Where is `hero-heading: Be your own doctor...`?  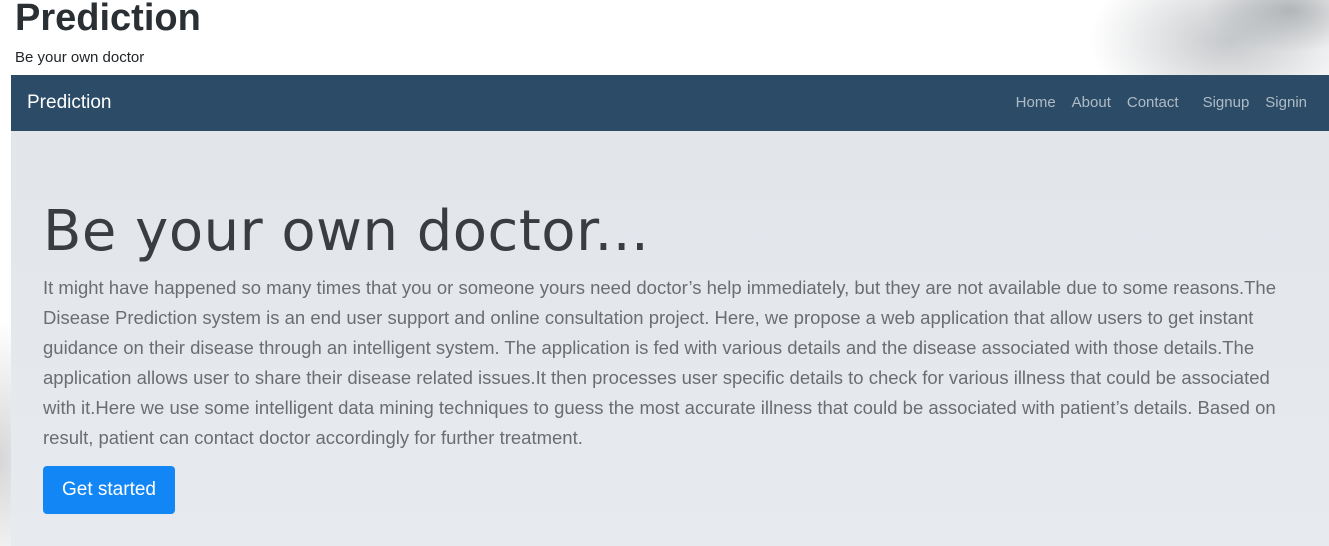 hero-heading: Be your own doctor... is located at coordinates (346, 231).